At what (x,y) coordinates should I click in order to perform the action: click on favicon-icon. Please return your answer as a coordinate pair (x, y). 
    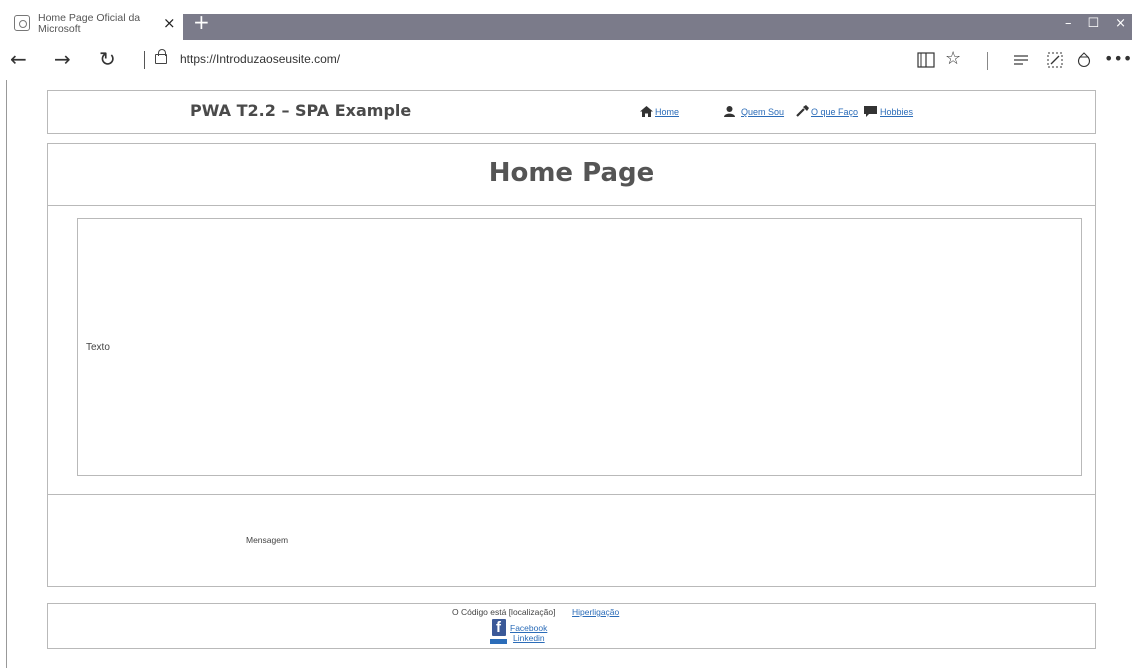
    Looking at the image, I should click on (22, 23).